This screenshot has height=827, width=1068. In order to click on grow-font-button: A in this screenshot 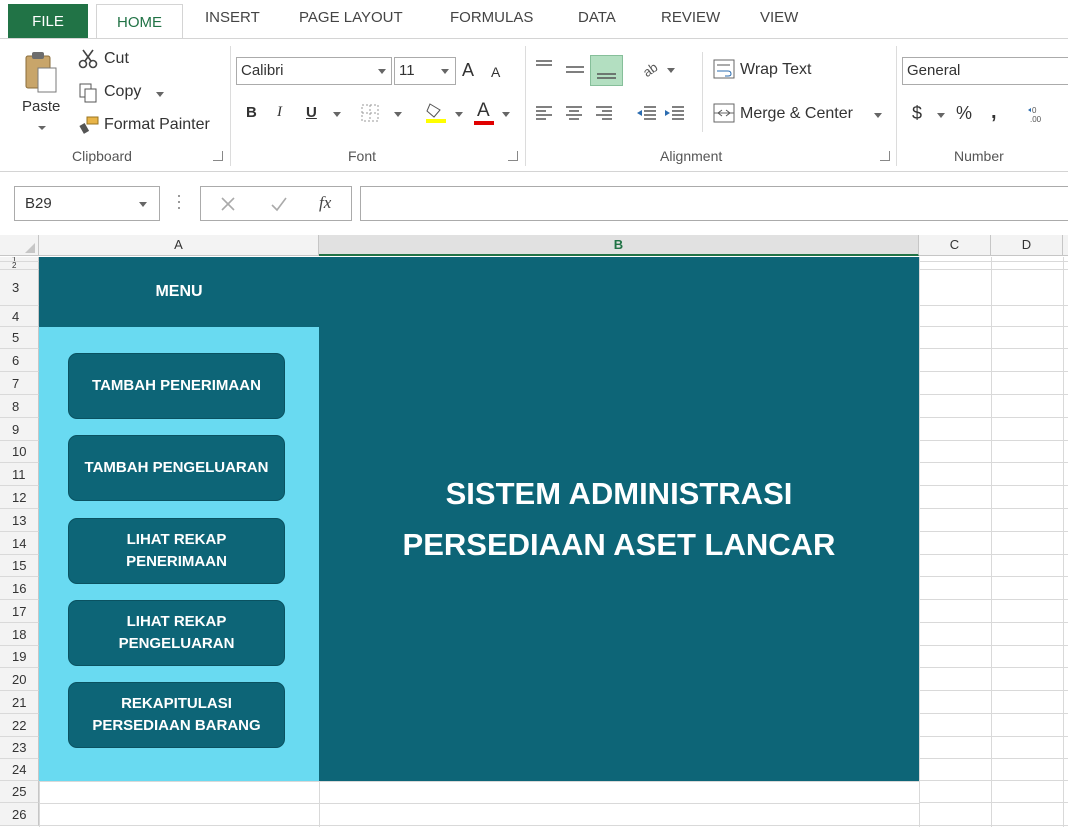, I will do `click(468, 70)`.